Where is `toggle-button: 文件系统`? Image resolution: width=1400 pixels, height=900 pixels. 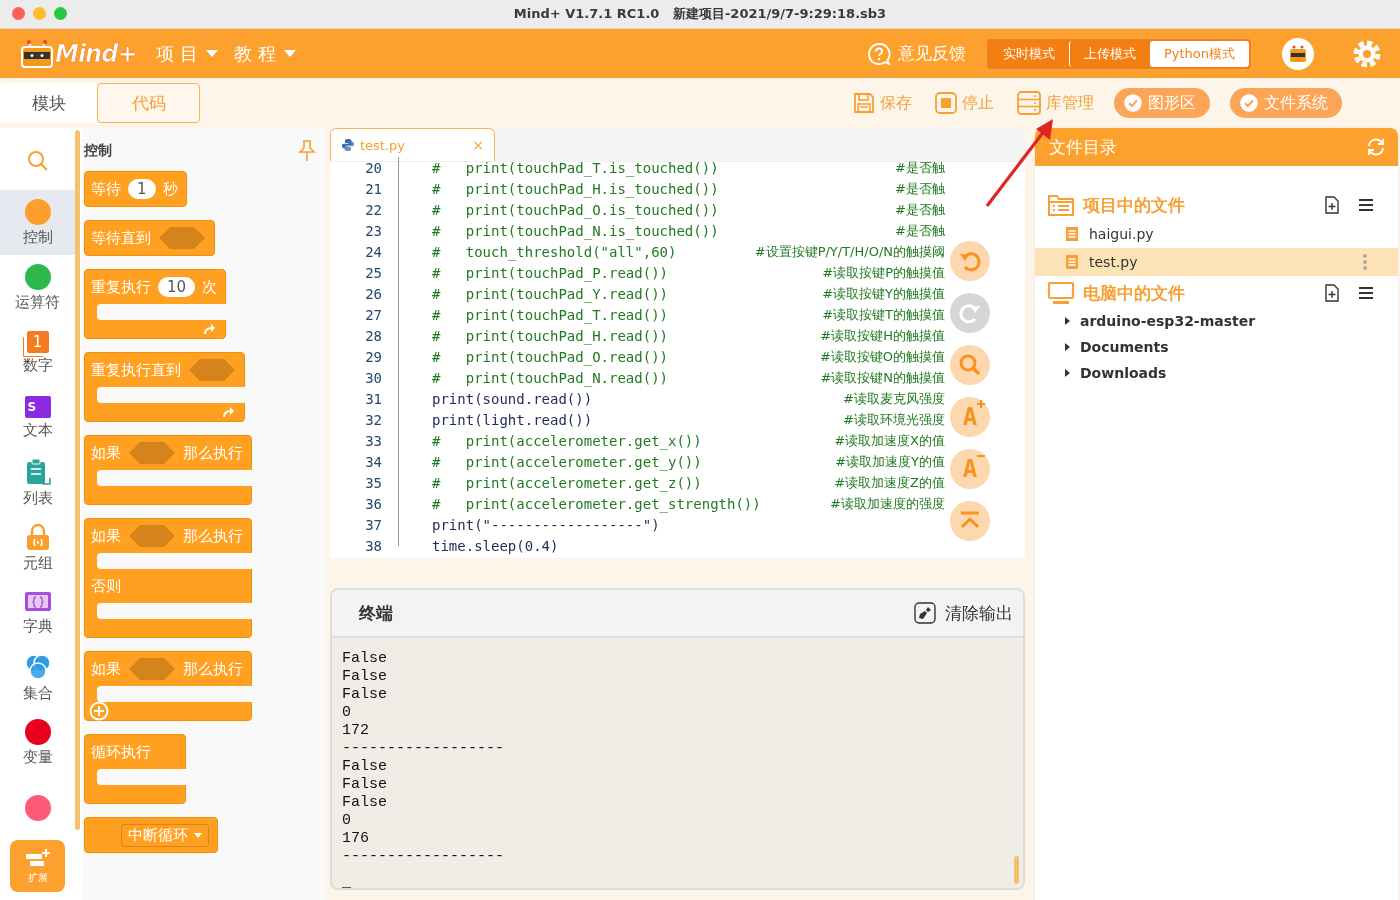 toggle-button: 文件系统 is located at coordinates (1286, 103).